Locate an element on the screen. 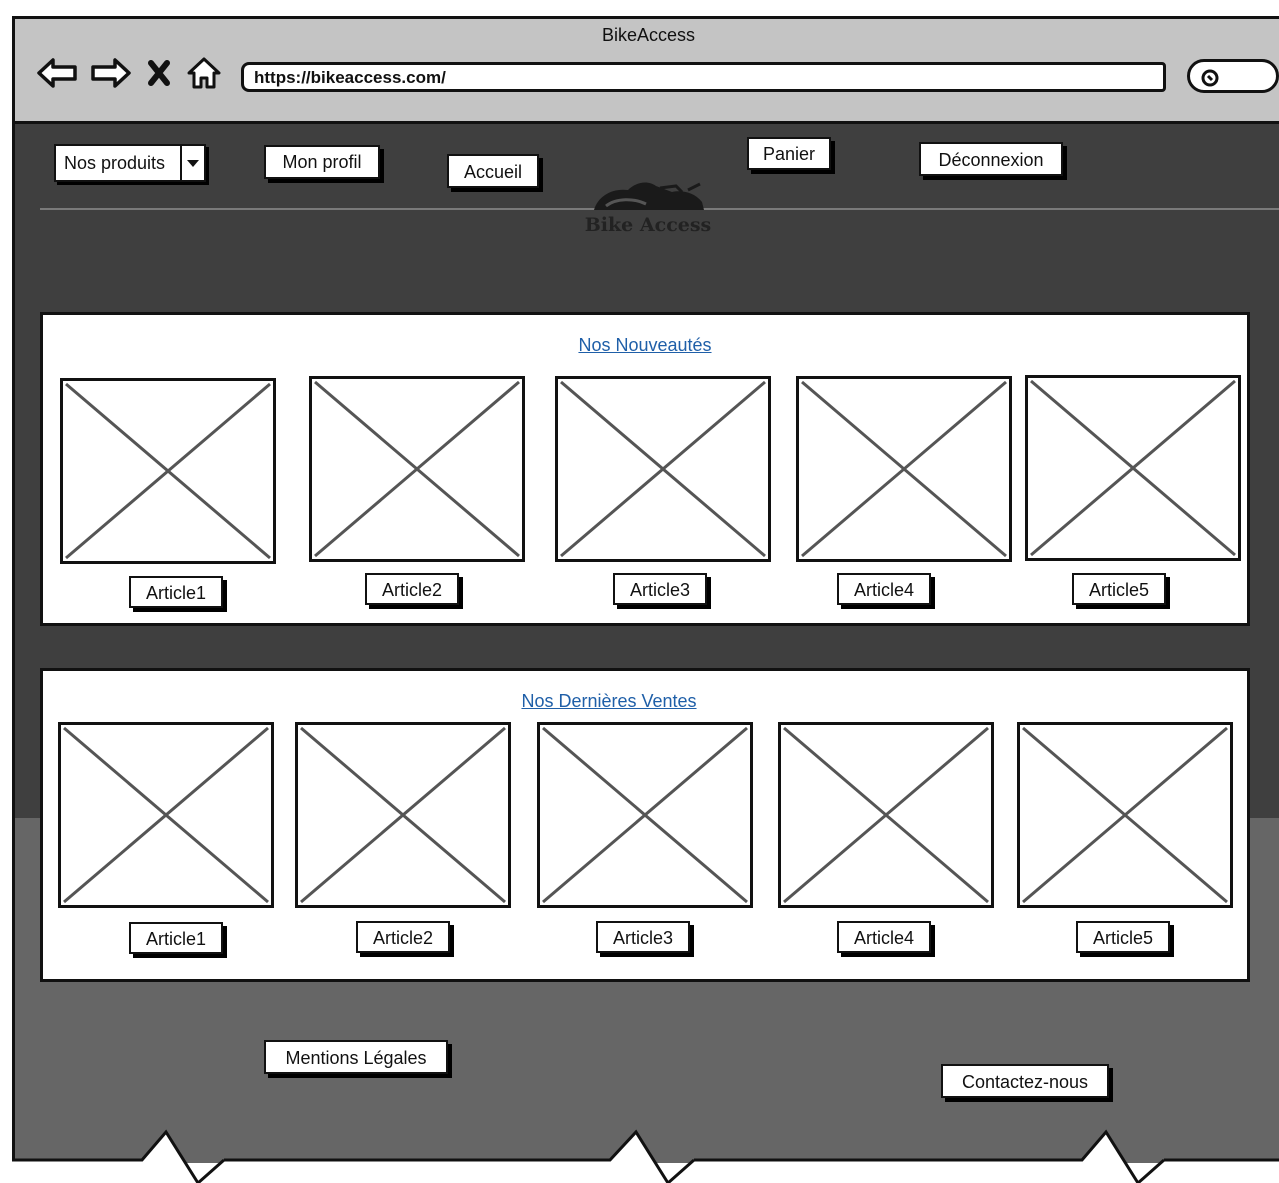 This screenshot has height=1183, width=1279. window-title: BikeAccess is located at coordinates (648, 35).